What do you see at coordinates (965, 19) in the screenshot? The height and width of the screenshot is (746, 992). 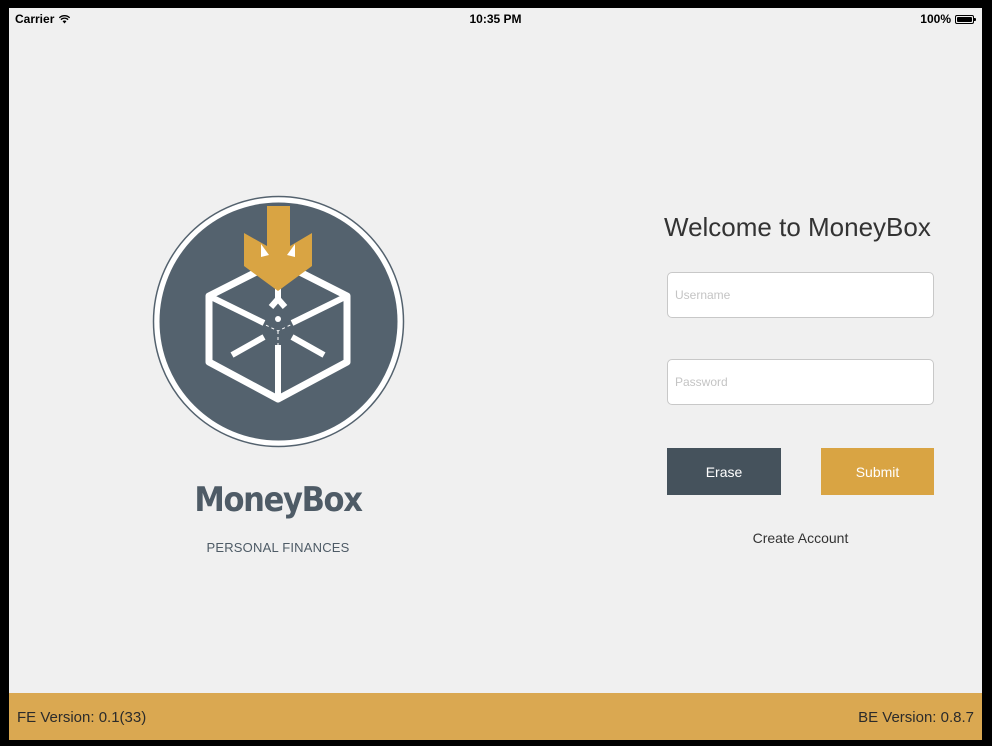 I see `battery-icon` at bounding box center [965, 19].